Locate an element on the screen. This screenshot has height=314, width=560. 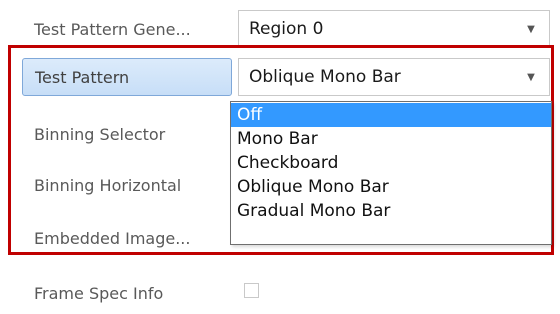
dropdown-option-gradual-mono-bar: Gradual Mono Bar is located at coordinates (391, 211).